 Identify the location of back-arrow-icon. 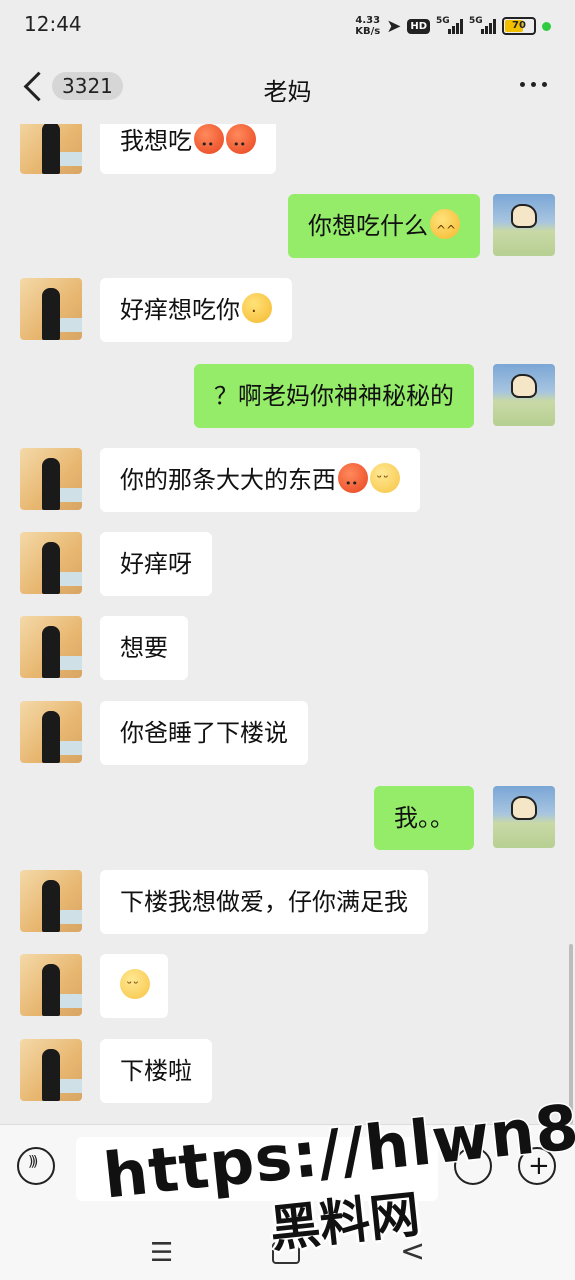
(34, 86).